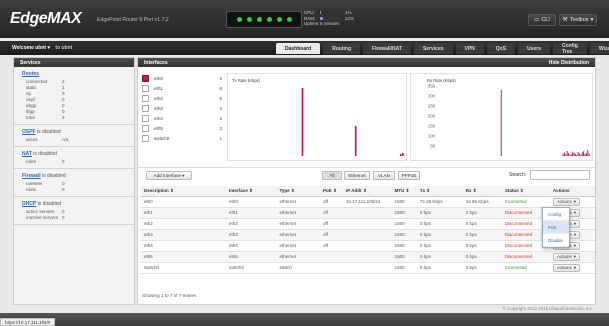 The height and width of the screenshot is (326, 609). I want to click on nat-row: rules 0, so click(74, 161).